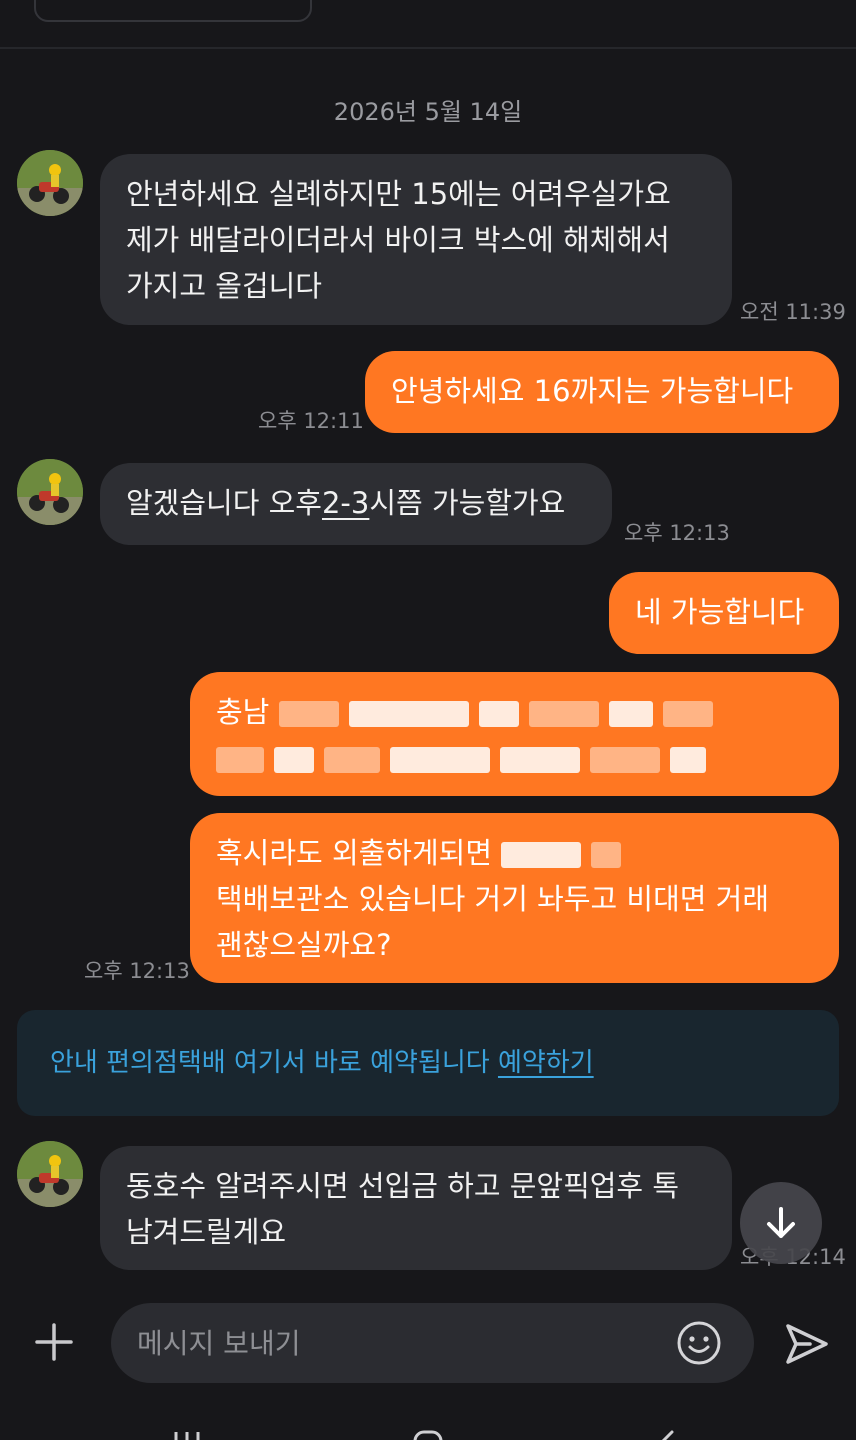 The height and width of the screenshot is (1440, 856). I want to click on home-icon, so click(428, 1435).